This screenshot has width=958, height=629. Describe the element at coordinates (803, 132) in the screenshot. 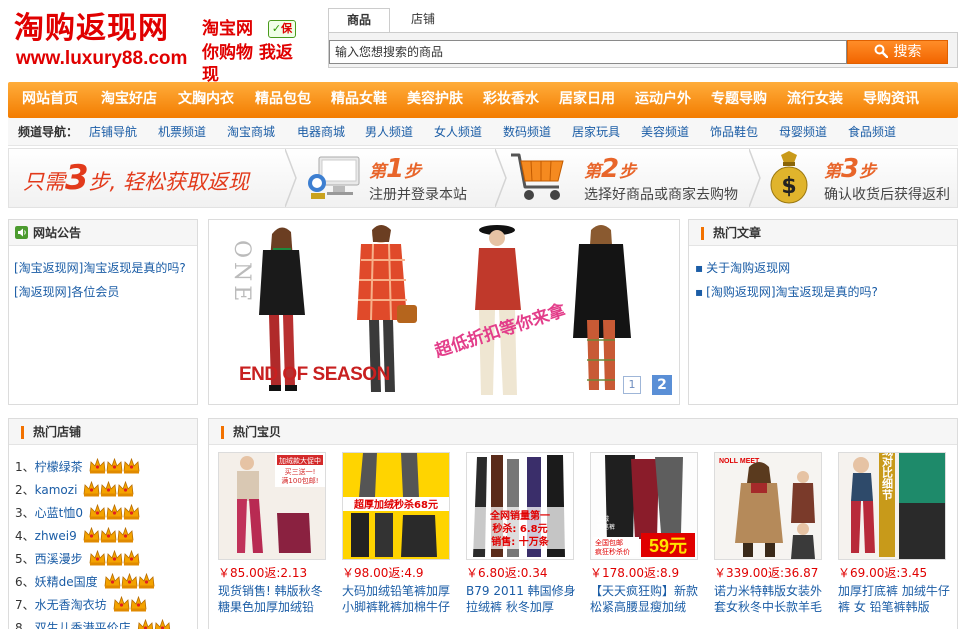

I see `channel-baby: 母婴频道` at that location.